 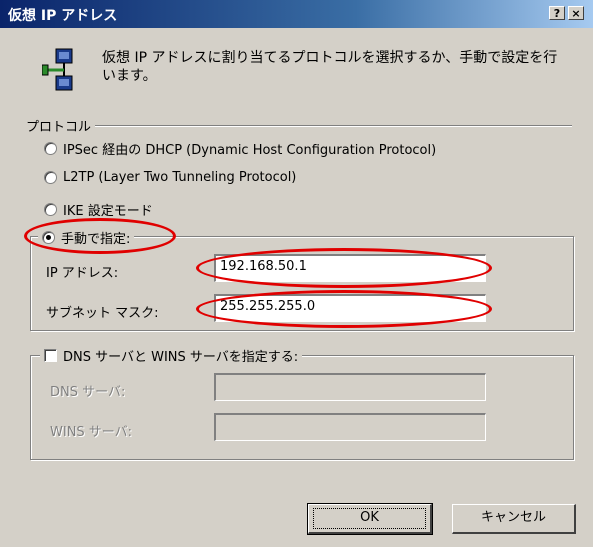 I want to click on help-icon: ?, so click(x=557, y=13).